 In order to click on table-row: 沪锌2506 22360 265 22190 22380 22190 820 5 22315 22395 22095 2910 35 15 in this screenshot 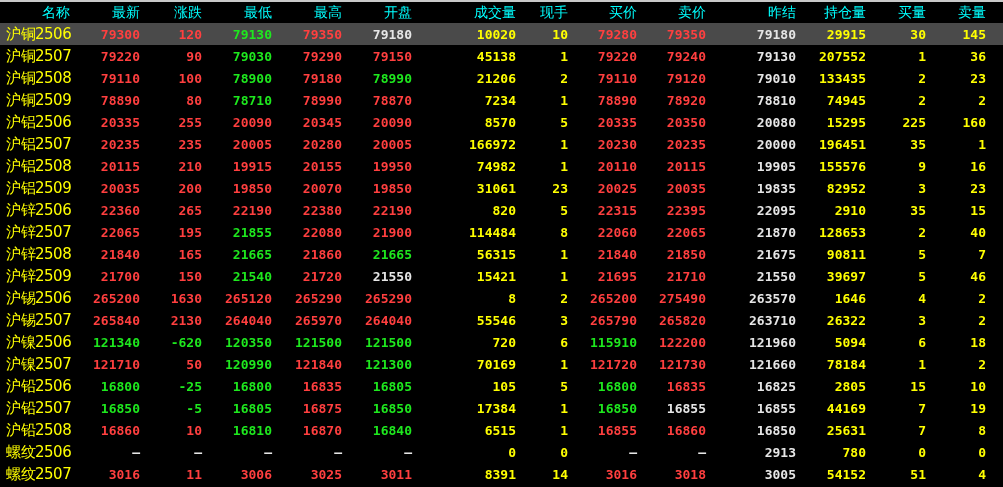, I will do `click(501, 210)`.